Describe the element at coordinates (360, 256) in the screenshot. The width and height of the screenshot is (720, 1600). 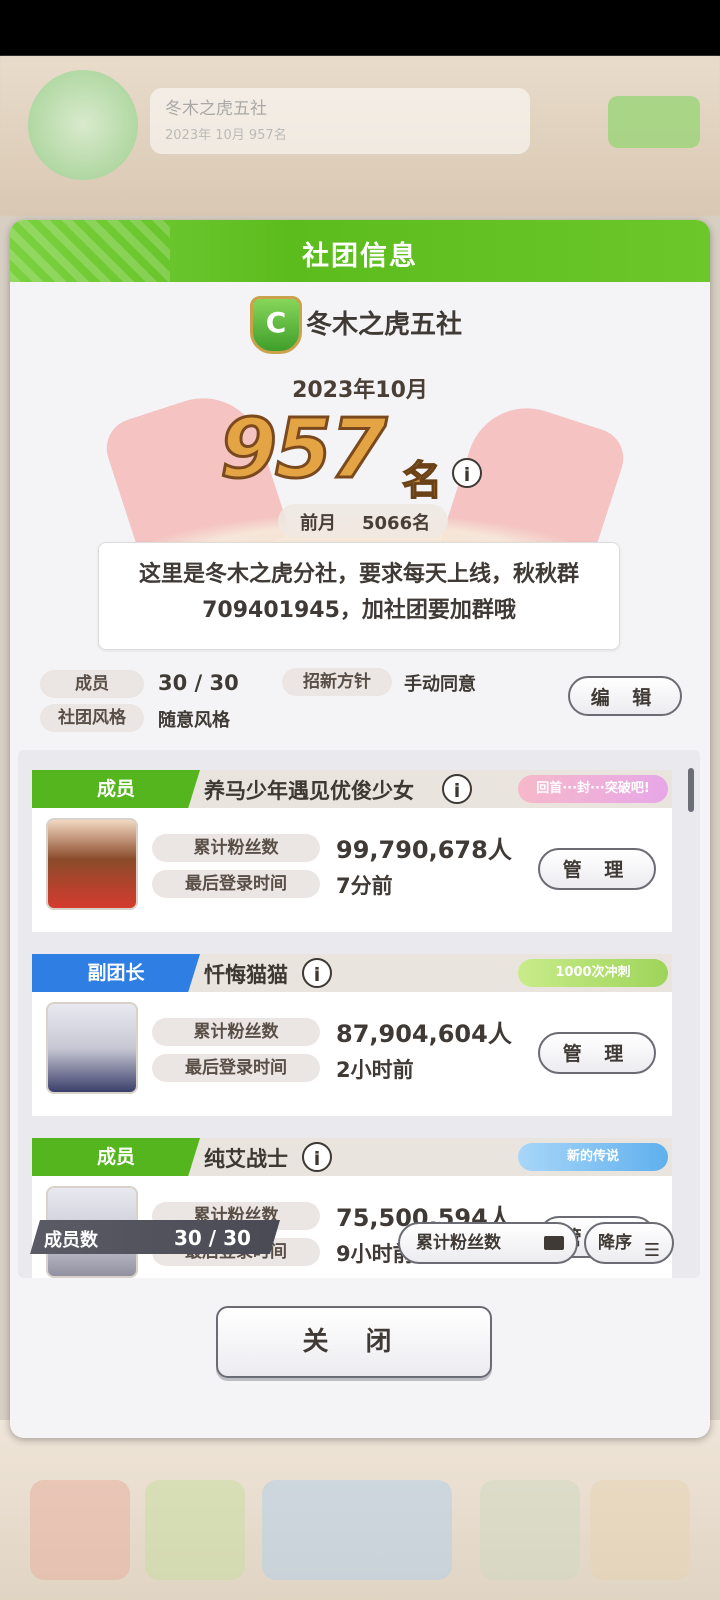
I see `dialog-title: 社团信息` at that location.